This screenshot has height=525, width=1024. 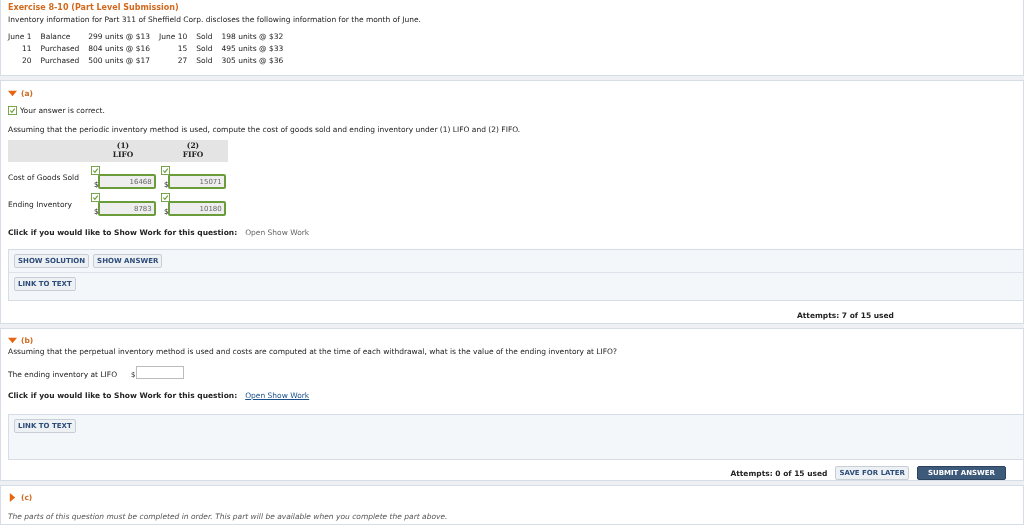 What do you see at coordinates (94, 7) in the screenshot?
I see `exercise-title: Exercise 8-10 (Part Level Submission)` at bounding box center [94, 7].